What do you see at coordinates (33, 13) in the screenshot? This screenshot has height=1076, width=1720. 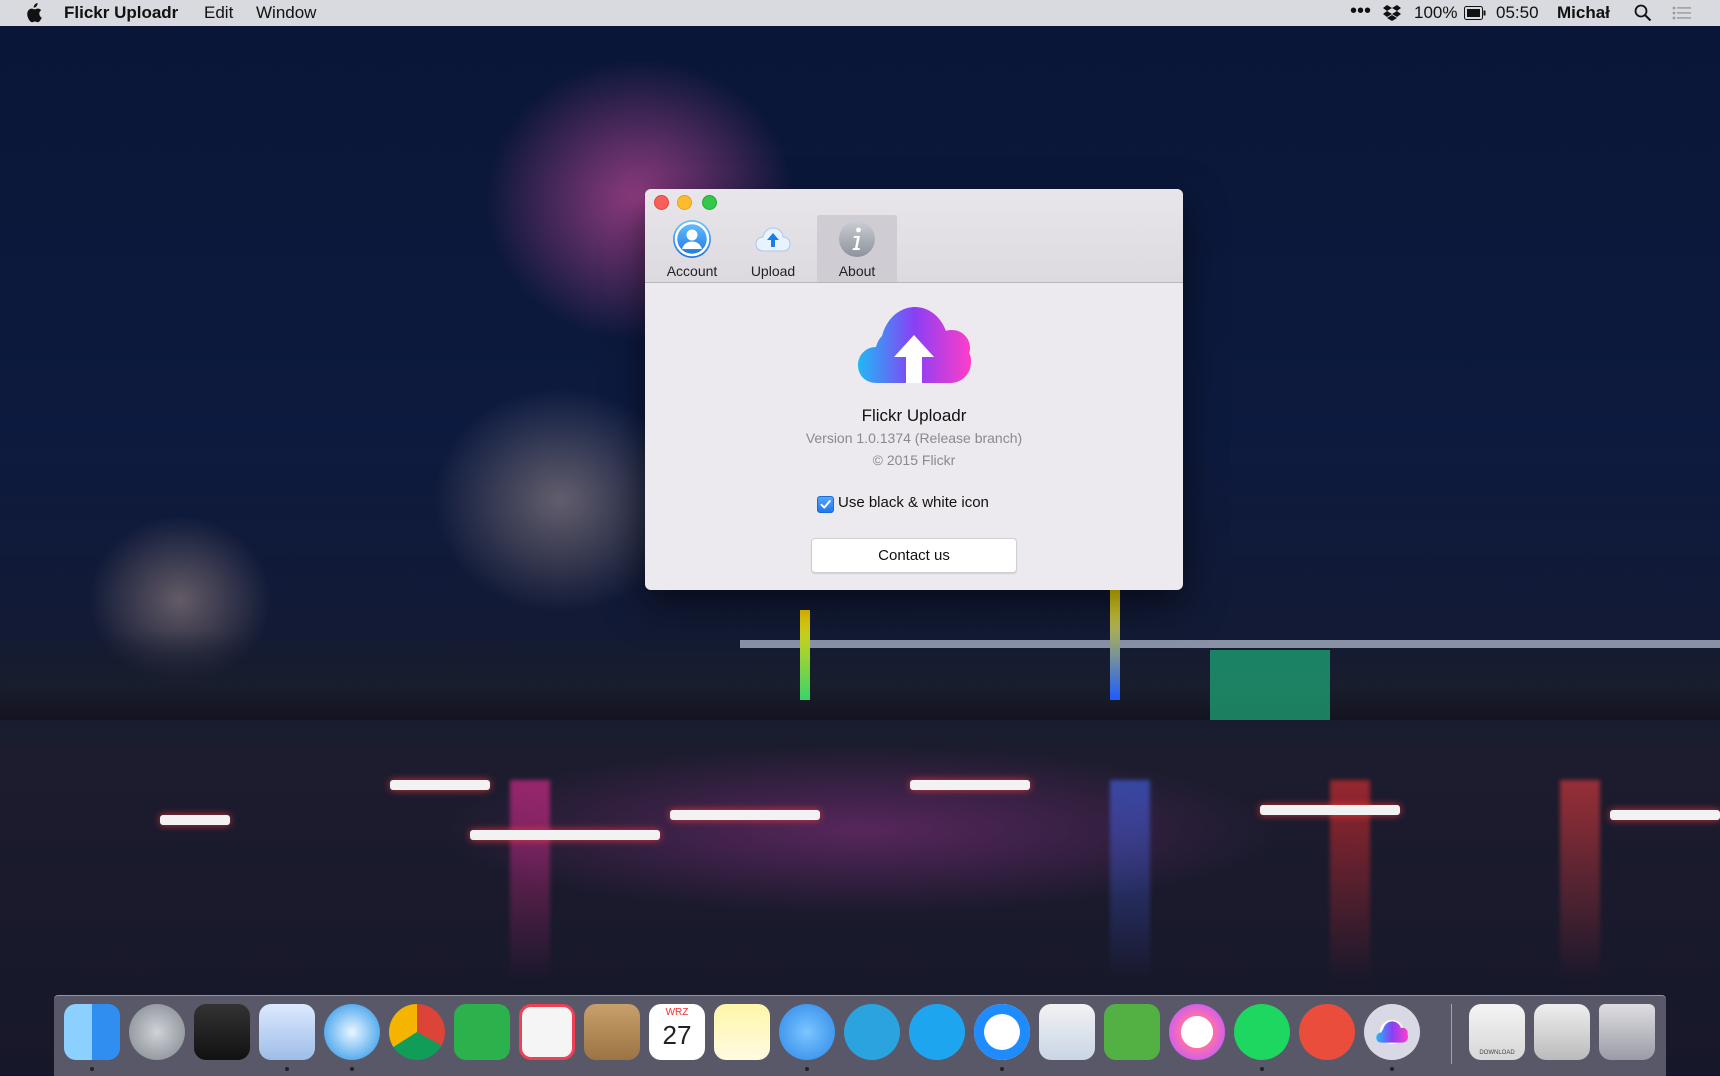 I see `apple-icon` at bounding box center [33, 13].